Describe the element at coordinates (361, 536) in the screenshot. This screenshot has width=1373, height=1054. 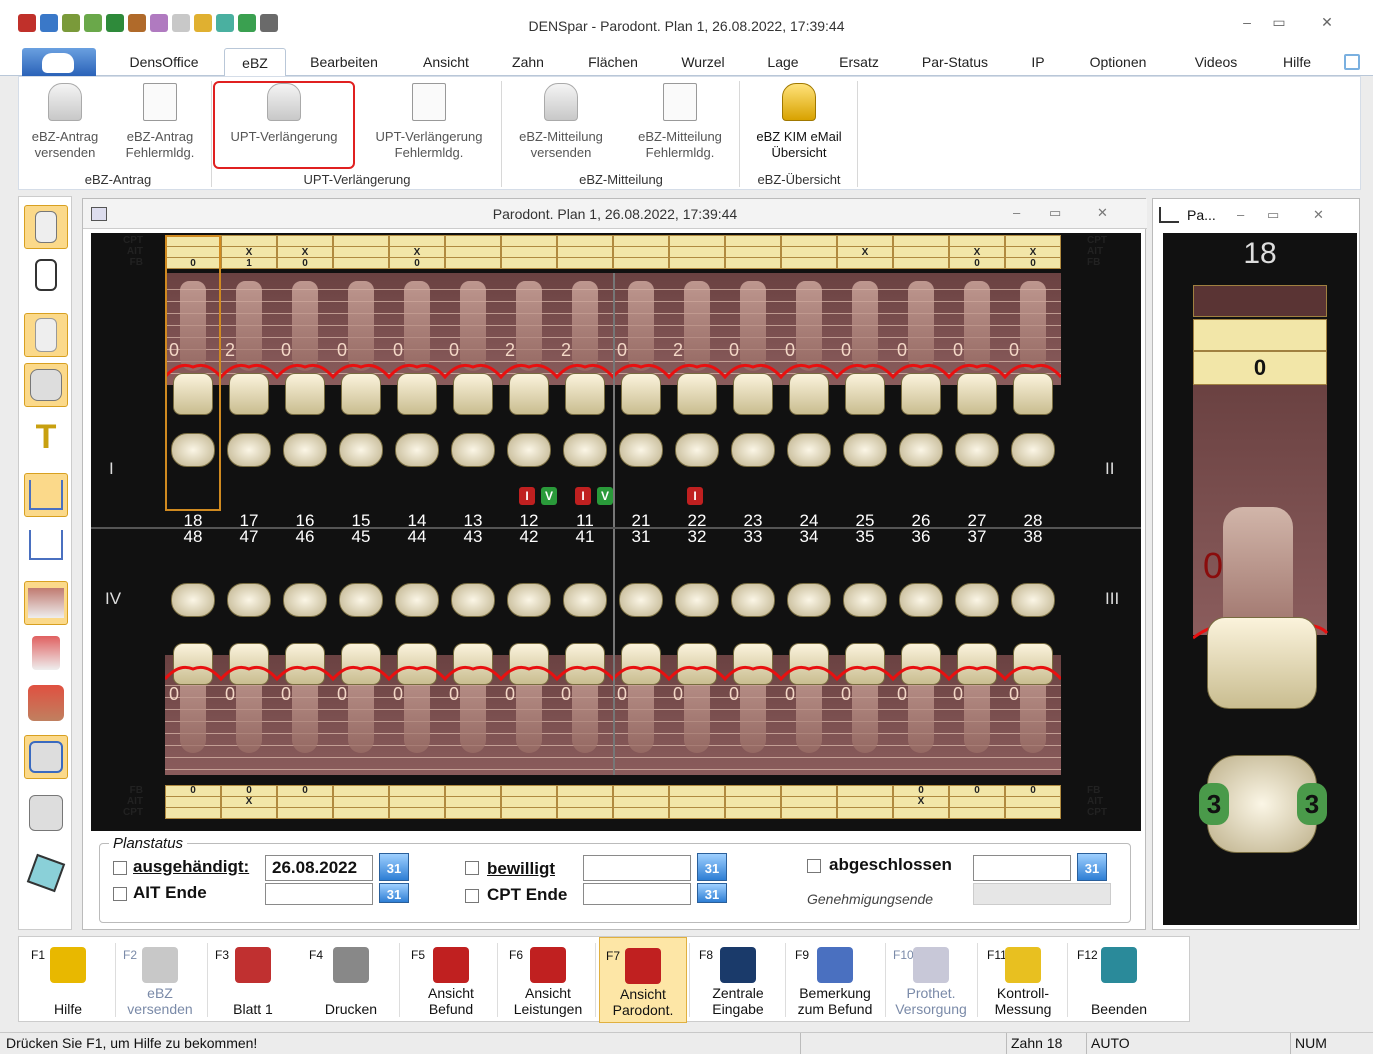
I see `lower-tooth-number: 45` at that location.